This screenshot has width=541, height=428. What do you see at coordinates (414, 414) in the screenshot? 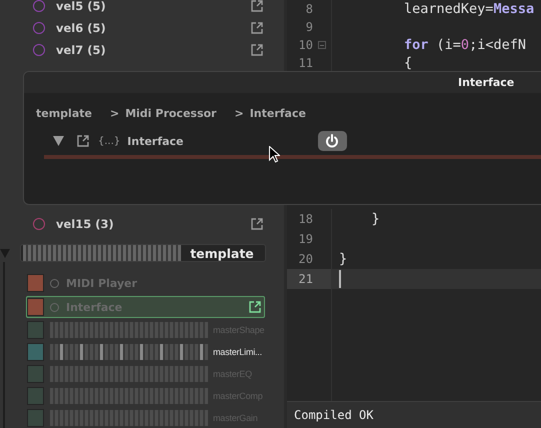
I see `status-bar: Compiled OK` at bounding box center [414, 414].